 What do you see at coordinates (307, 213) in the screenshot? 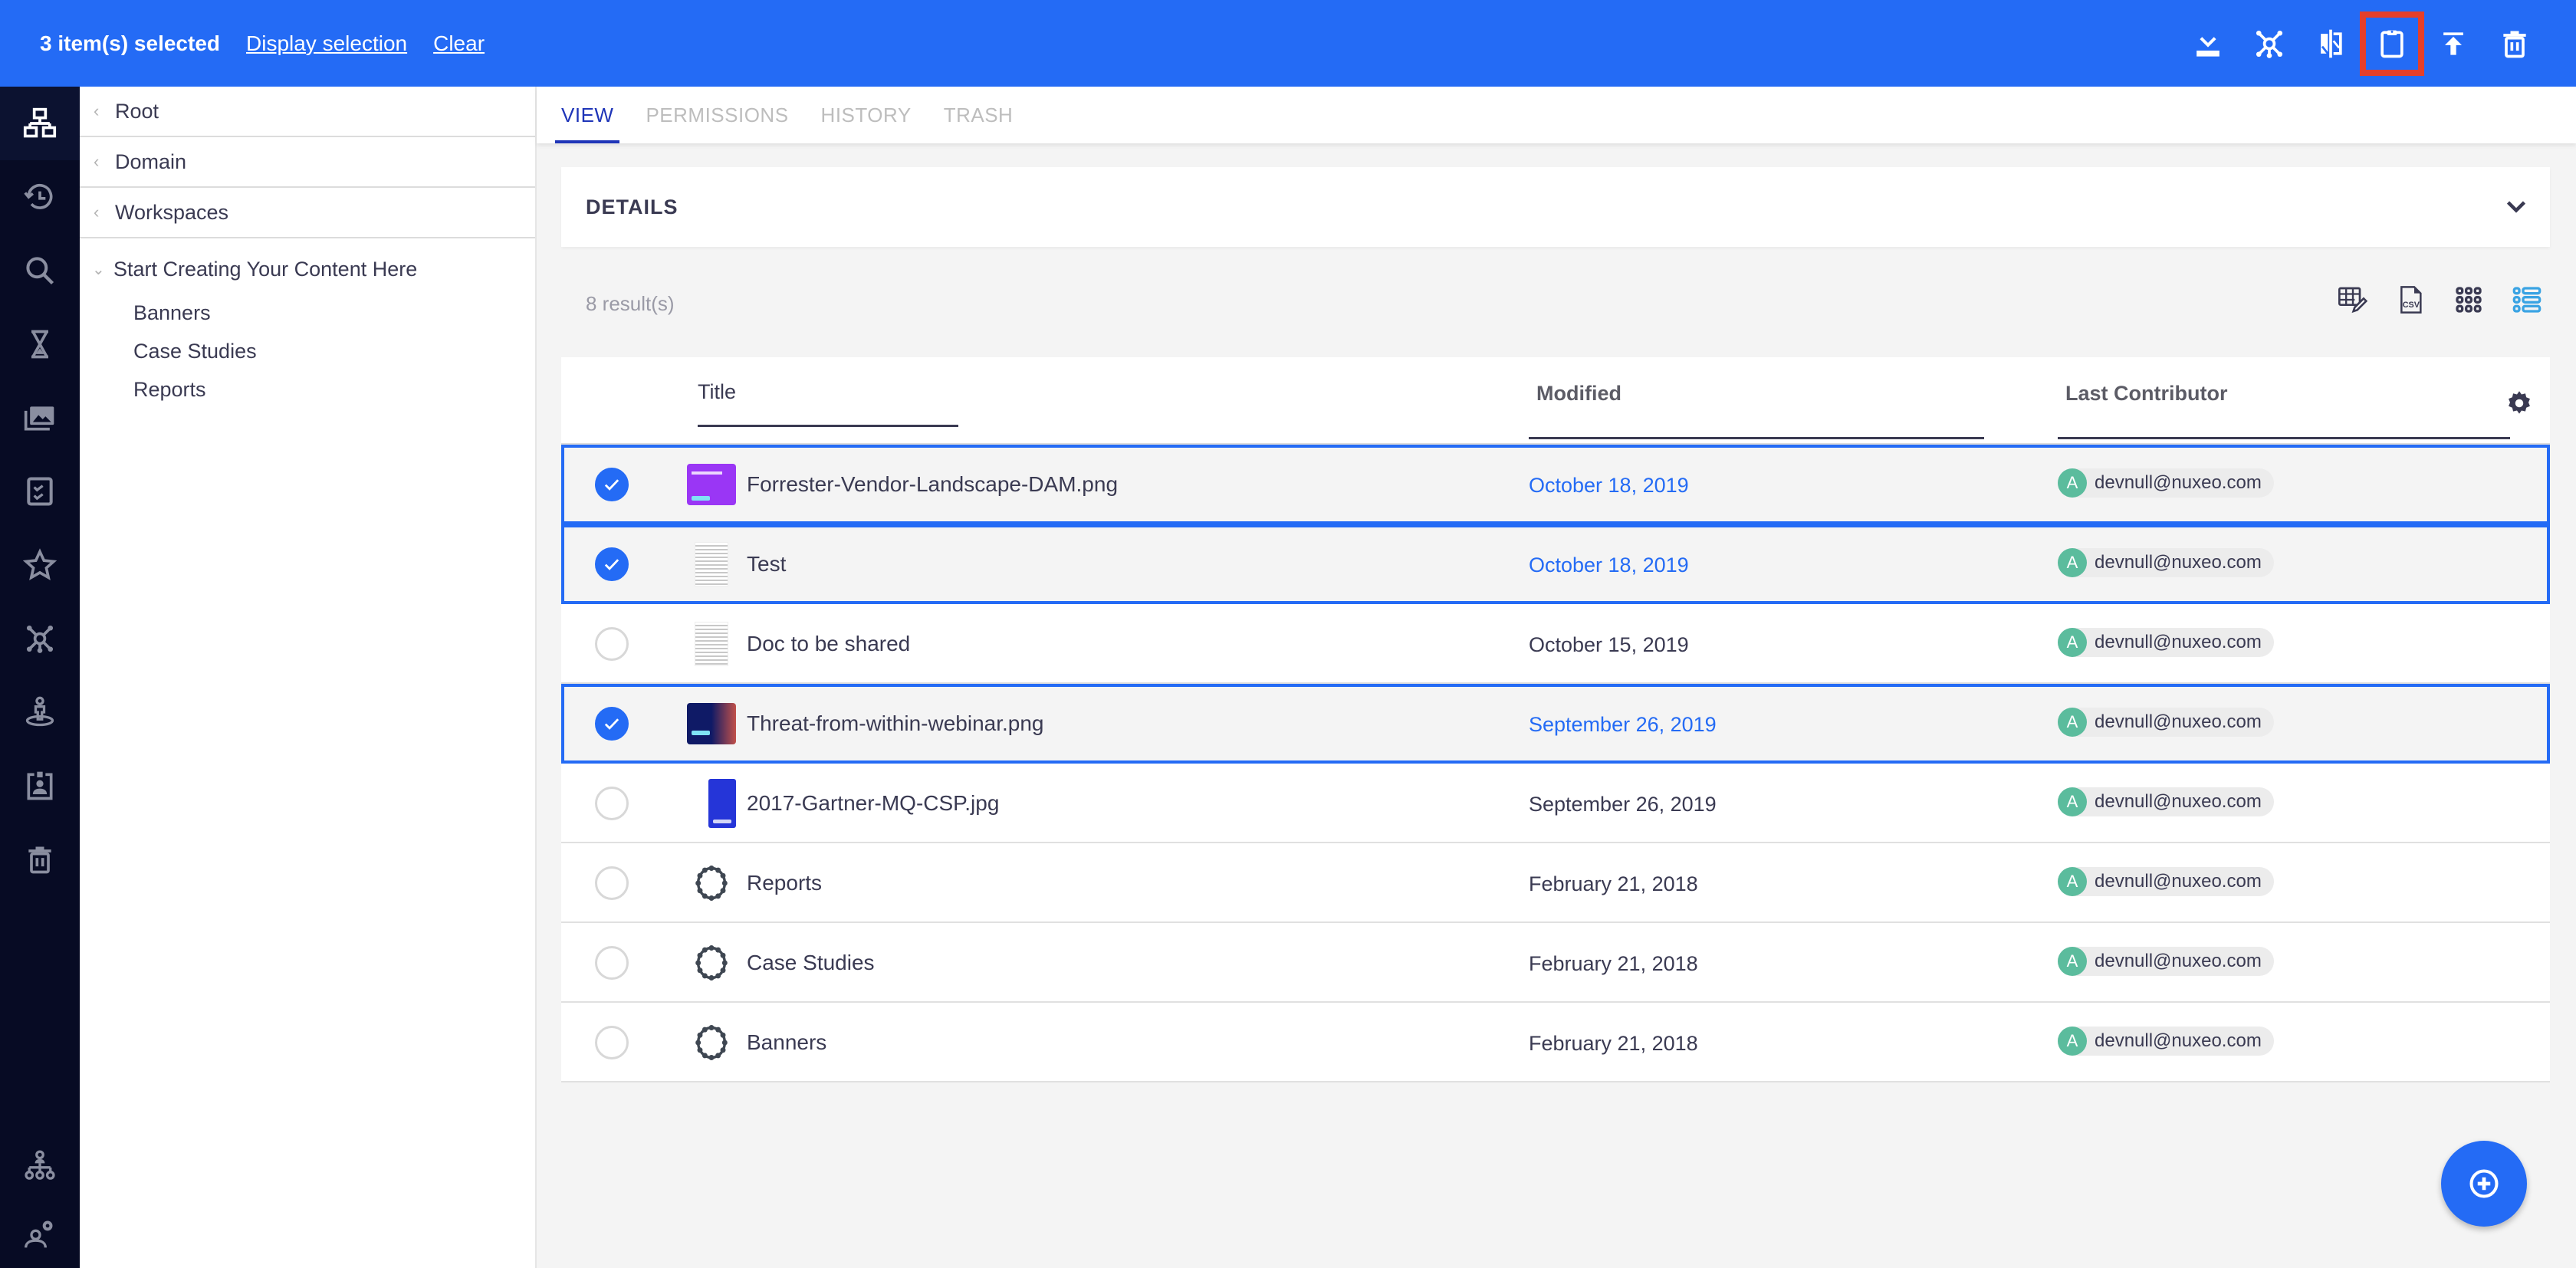
I see `tree-ancestor-workspaces: ‹ Workspaces` at bounding box center [307, 213].